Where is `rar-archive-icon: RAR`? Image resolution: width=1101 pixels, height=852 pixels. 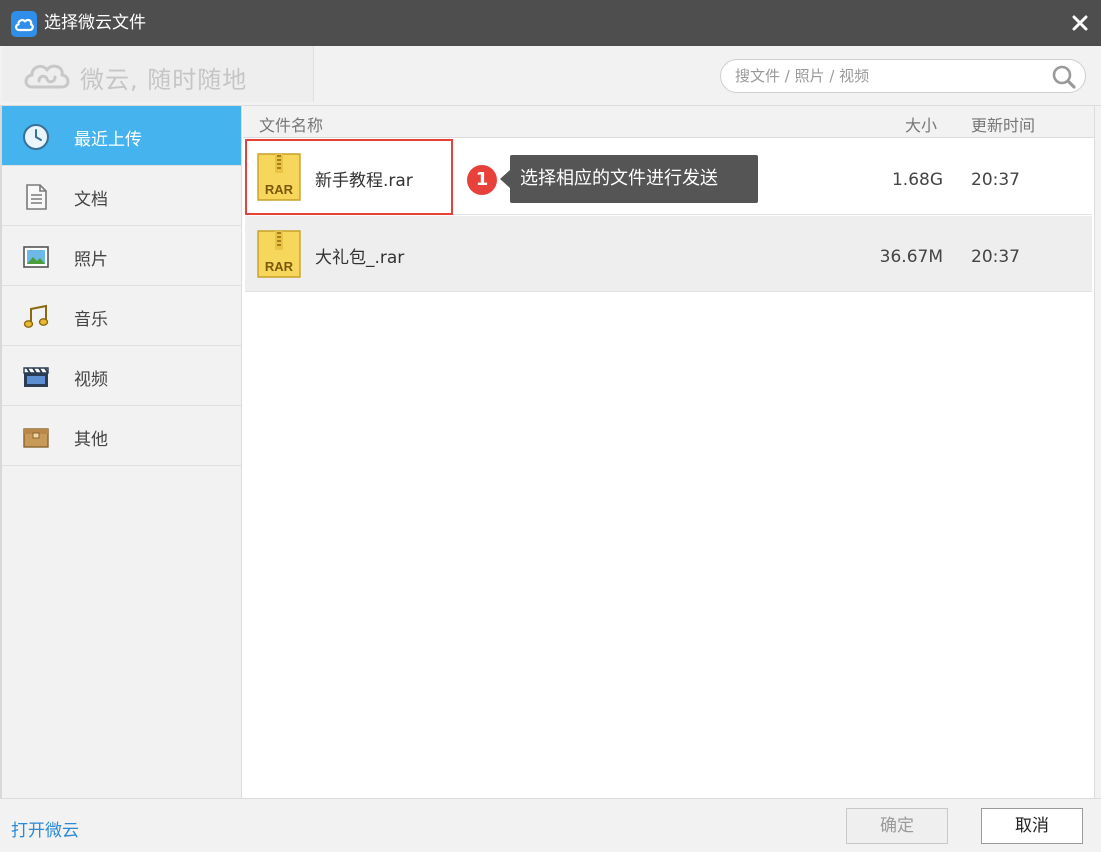 rar-archive-icon: RAR is located at coordinates (279, 256).